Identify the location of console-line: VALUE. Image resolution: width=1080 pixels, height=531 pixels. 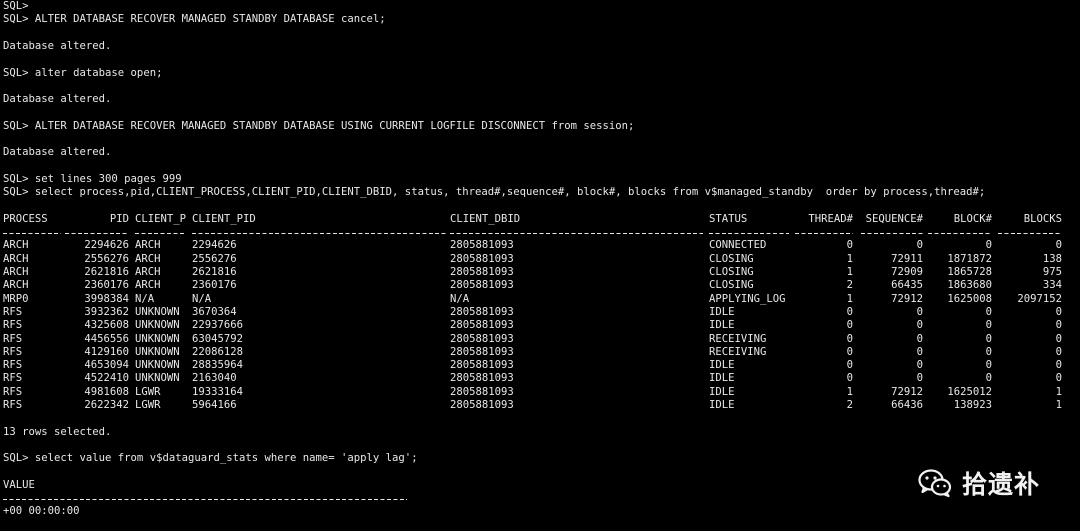
(19, 484).